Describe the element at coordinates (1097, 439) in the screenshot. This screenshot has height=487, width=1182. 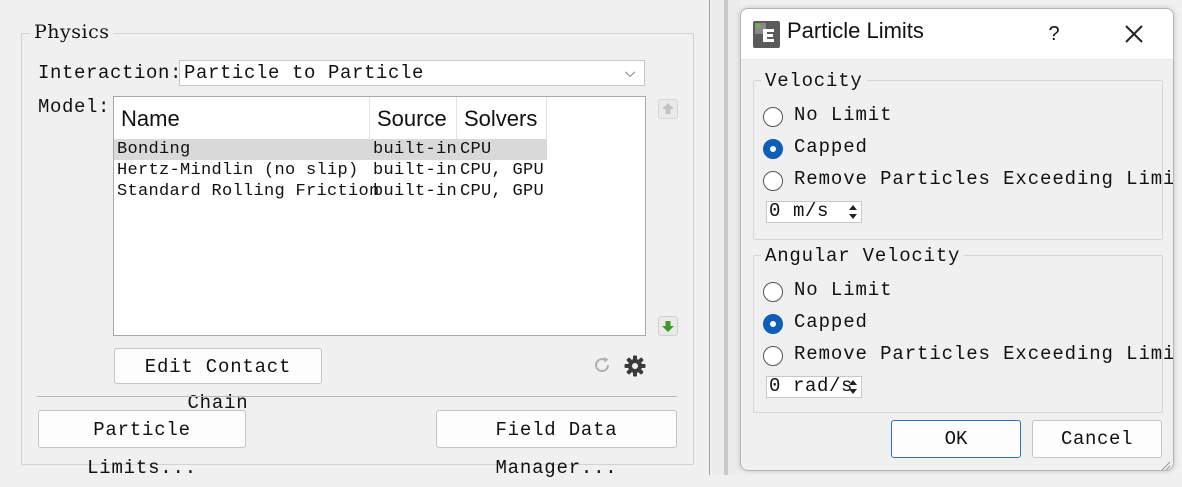
I see `cancel-button: Cancel` at that location.